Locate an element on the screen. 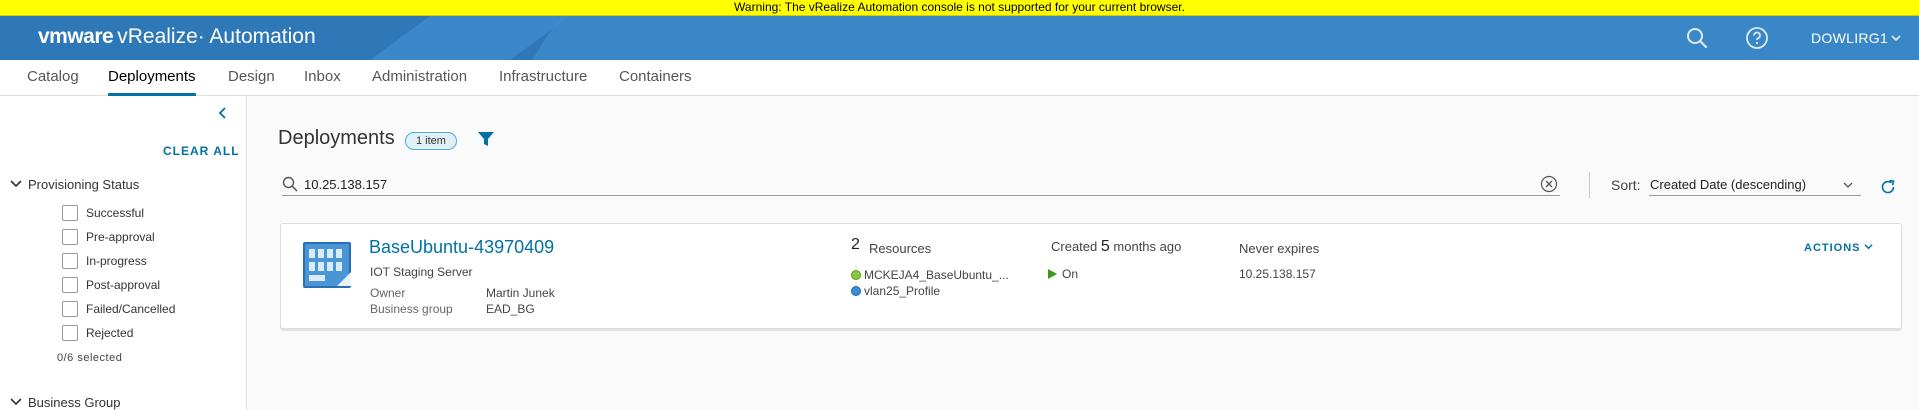 Image resolution: width=1919 pixels, height=410 pixels. tab-catalog: Catalog is located at coordinates (53, 82).